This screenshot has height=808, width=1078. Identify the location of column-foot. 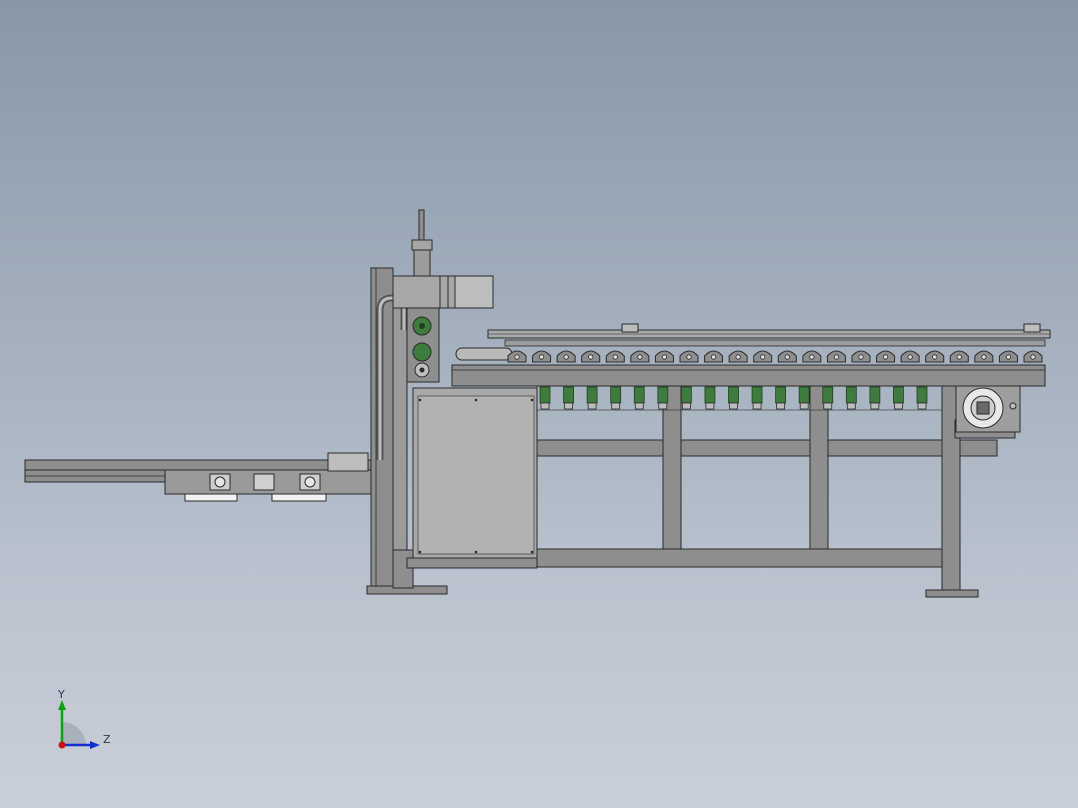
(403, 569).